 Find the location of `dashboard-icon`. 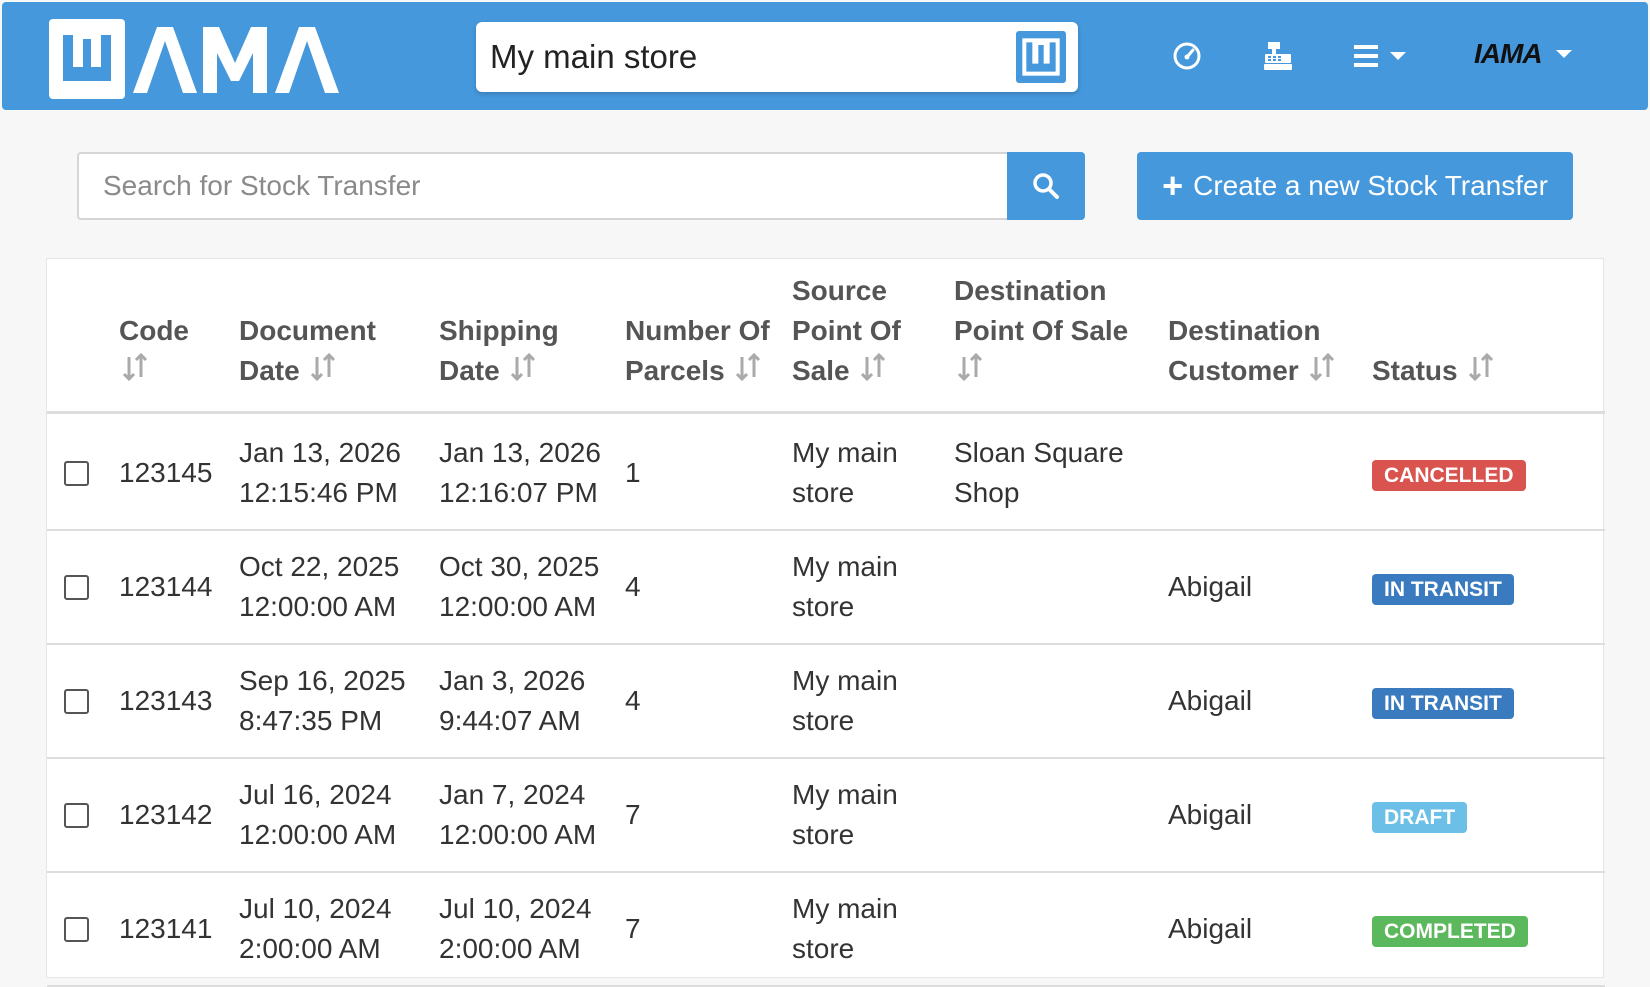

dashboard-icon is located at coordinates (1187, 56).